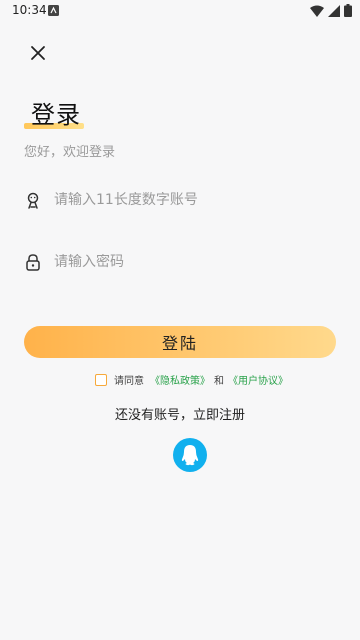  I want to click on agreement-row: 请同意 《隐私政策》 和 《用户协议》, so click(191, 379).